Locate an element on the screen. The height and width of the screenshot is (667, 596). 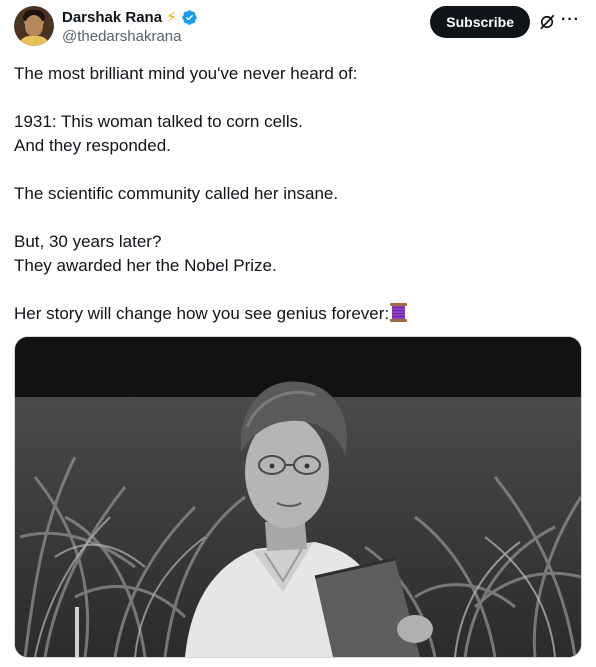
author-name-row: Darshak Rana ⚡ is located at coordinates (130, 17).